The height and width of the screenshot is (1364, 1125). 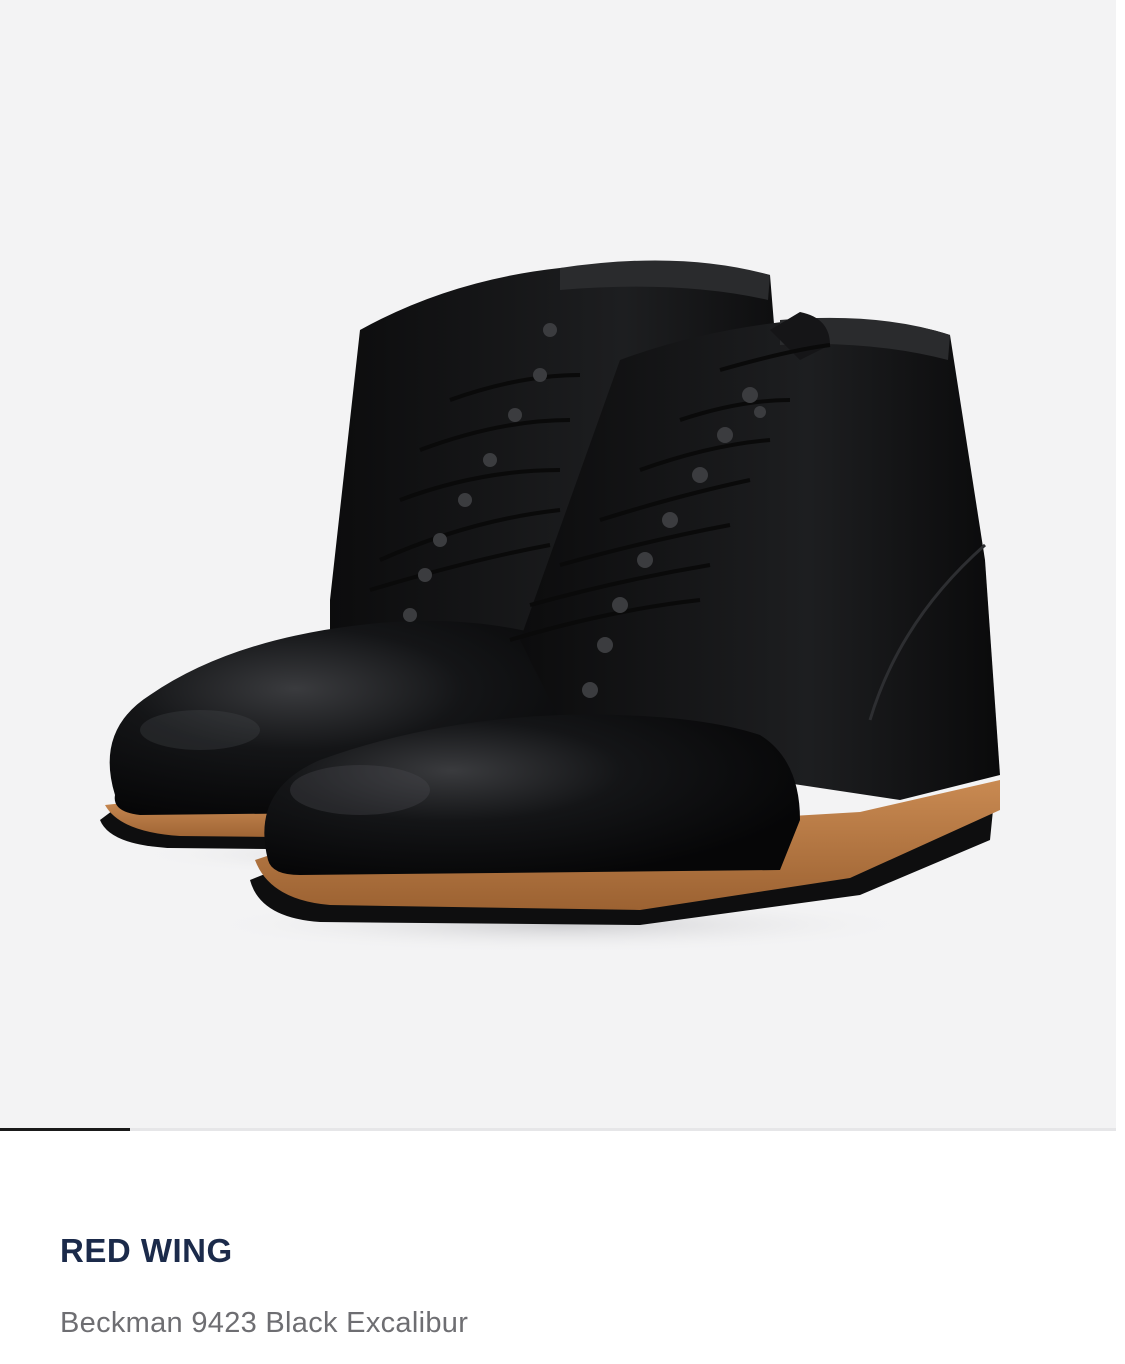 What do you see at coordinates (558, 1129) in the screenshot?
I see `gallery-progress-track` at bounding box center [558, 1129].